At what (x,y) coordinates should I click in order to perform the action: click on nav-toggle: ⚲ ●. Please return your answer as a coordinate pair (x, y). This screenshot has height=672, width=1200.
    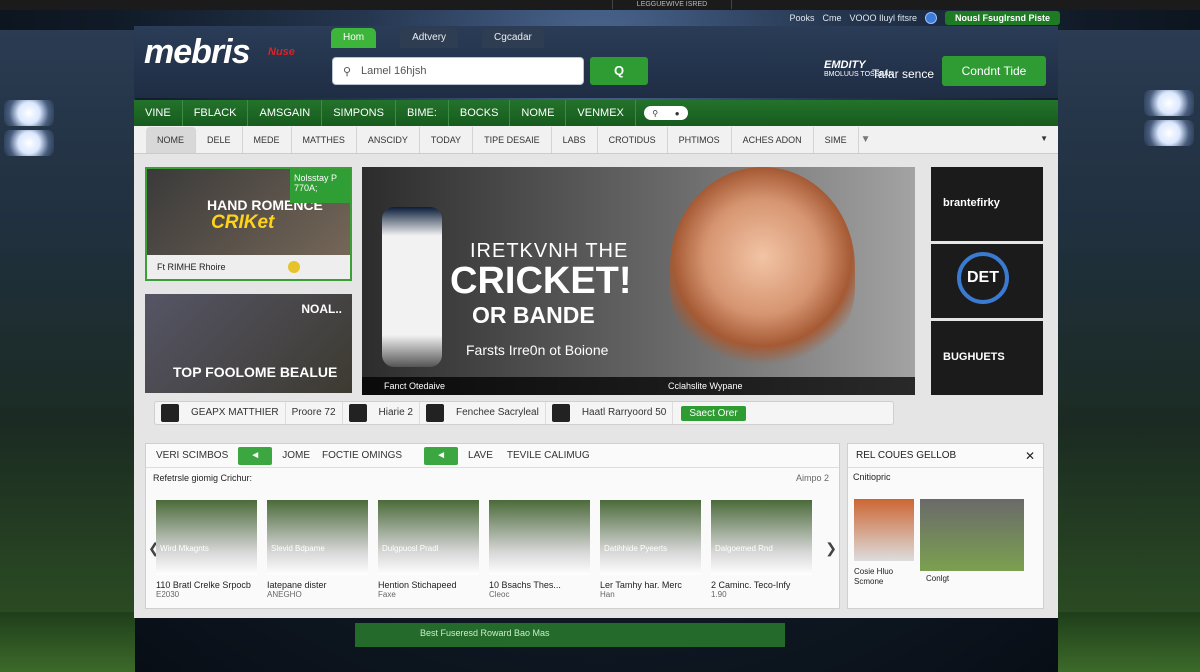
    Looking at the image, I should click on (665, 113).